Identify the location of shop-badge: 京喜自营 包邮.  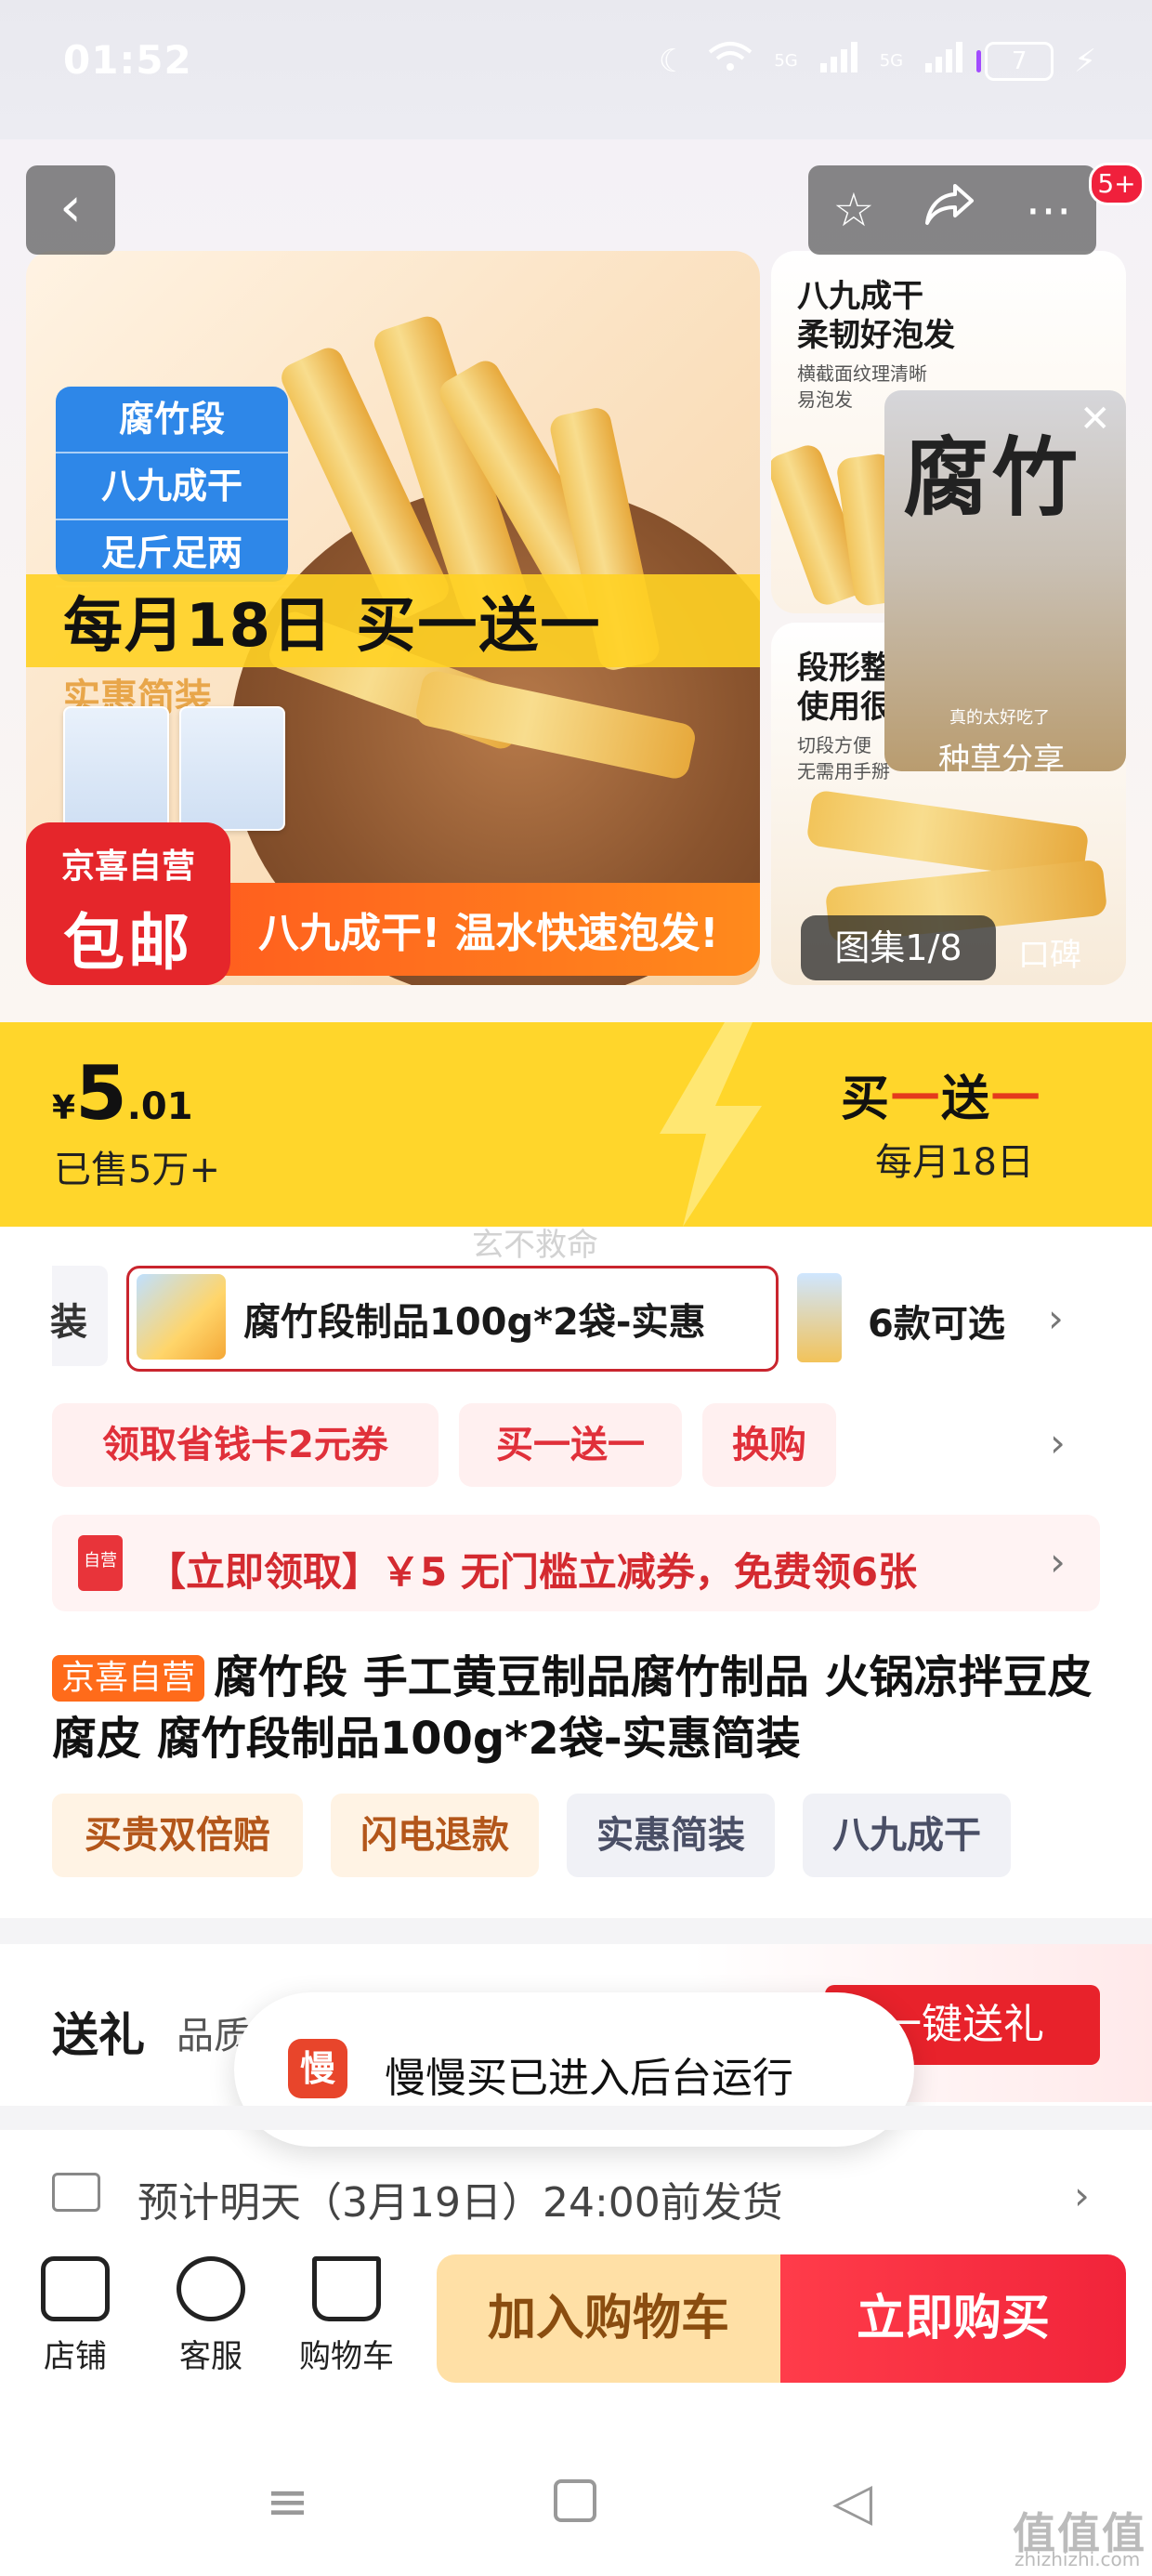
(128, 903).